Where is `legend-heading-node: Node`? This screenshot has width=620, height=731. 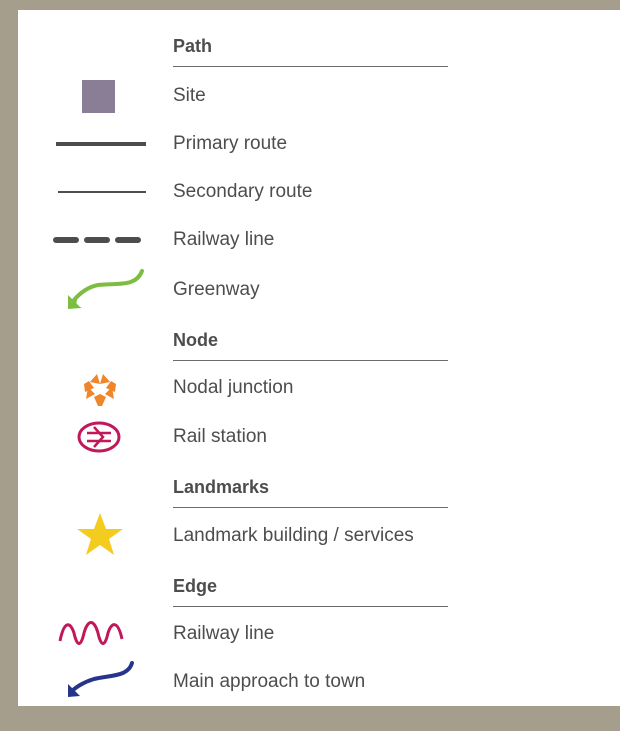 legend-heading-node: Node is located at coordinates (319, 342).